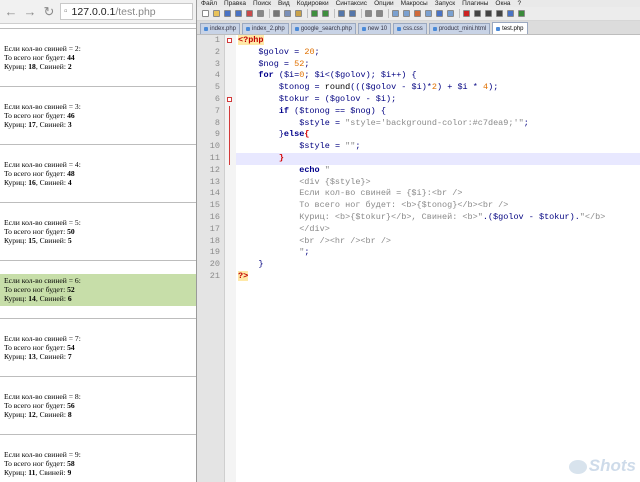 The image size is (640, 482). What do you see at coordinates (214, 264) in the screenshot?
I see `line-number: 20` at bounding box center [214, 264].